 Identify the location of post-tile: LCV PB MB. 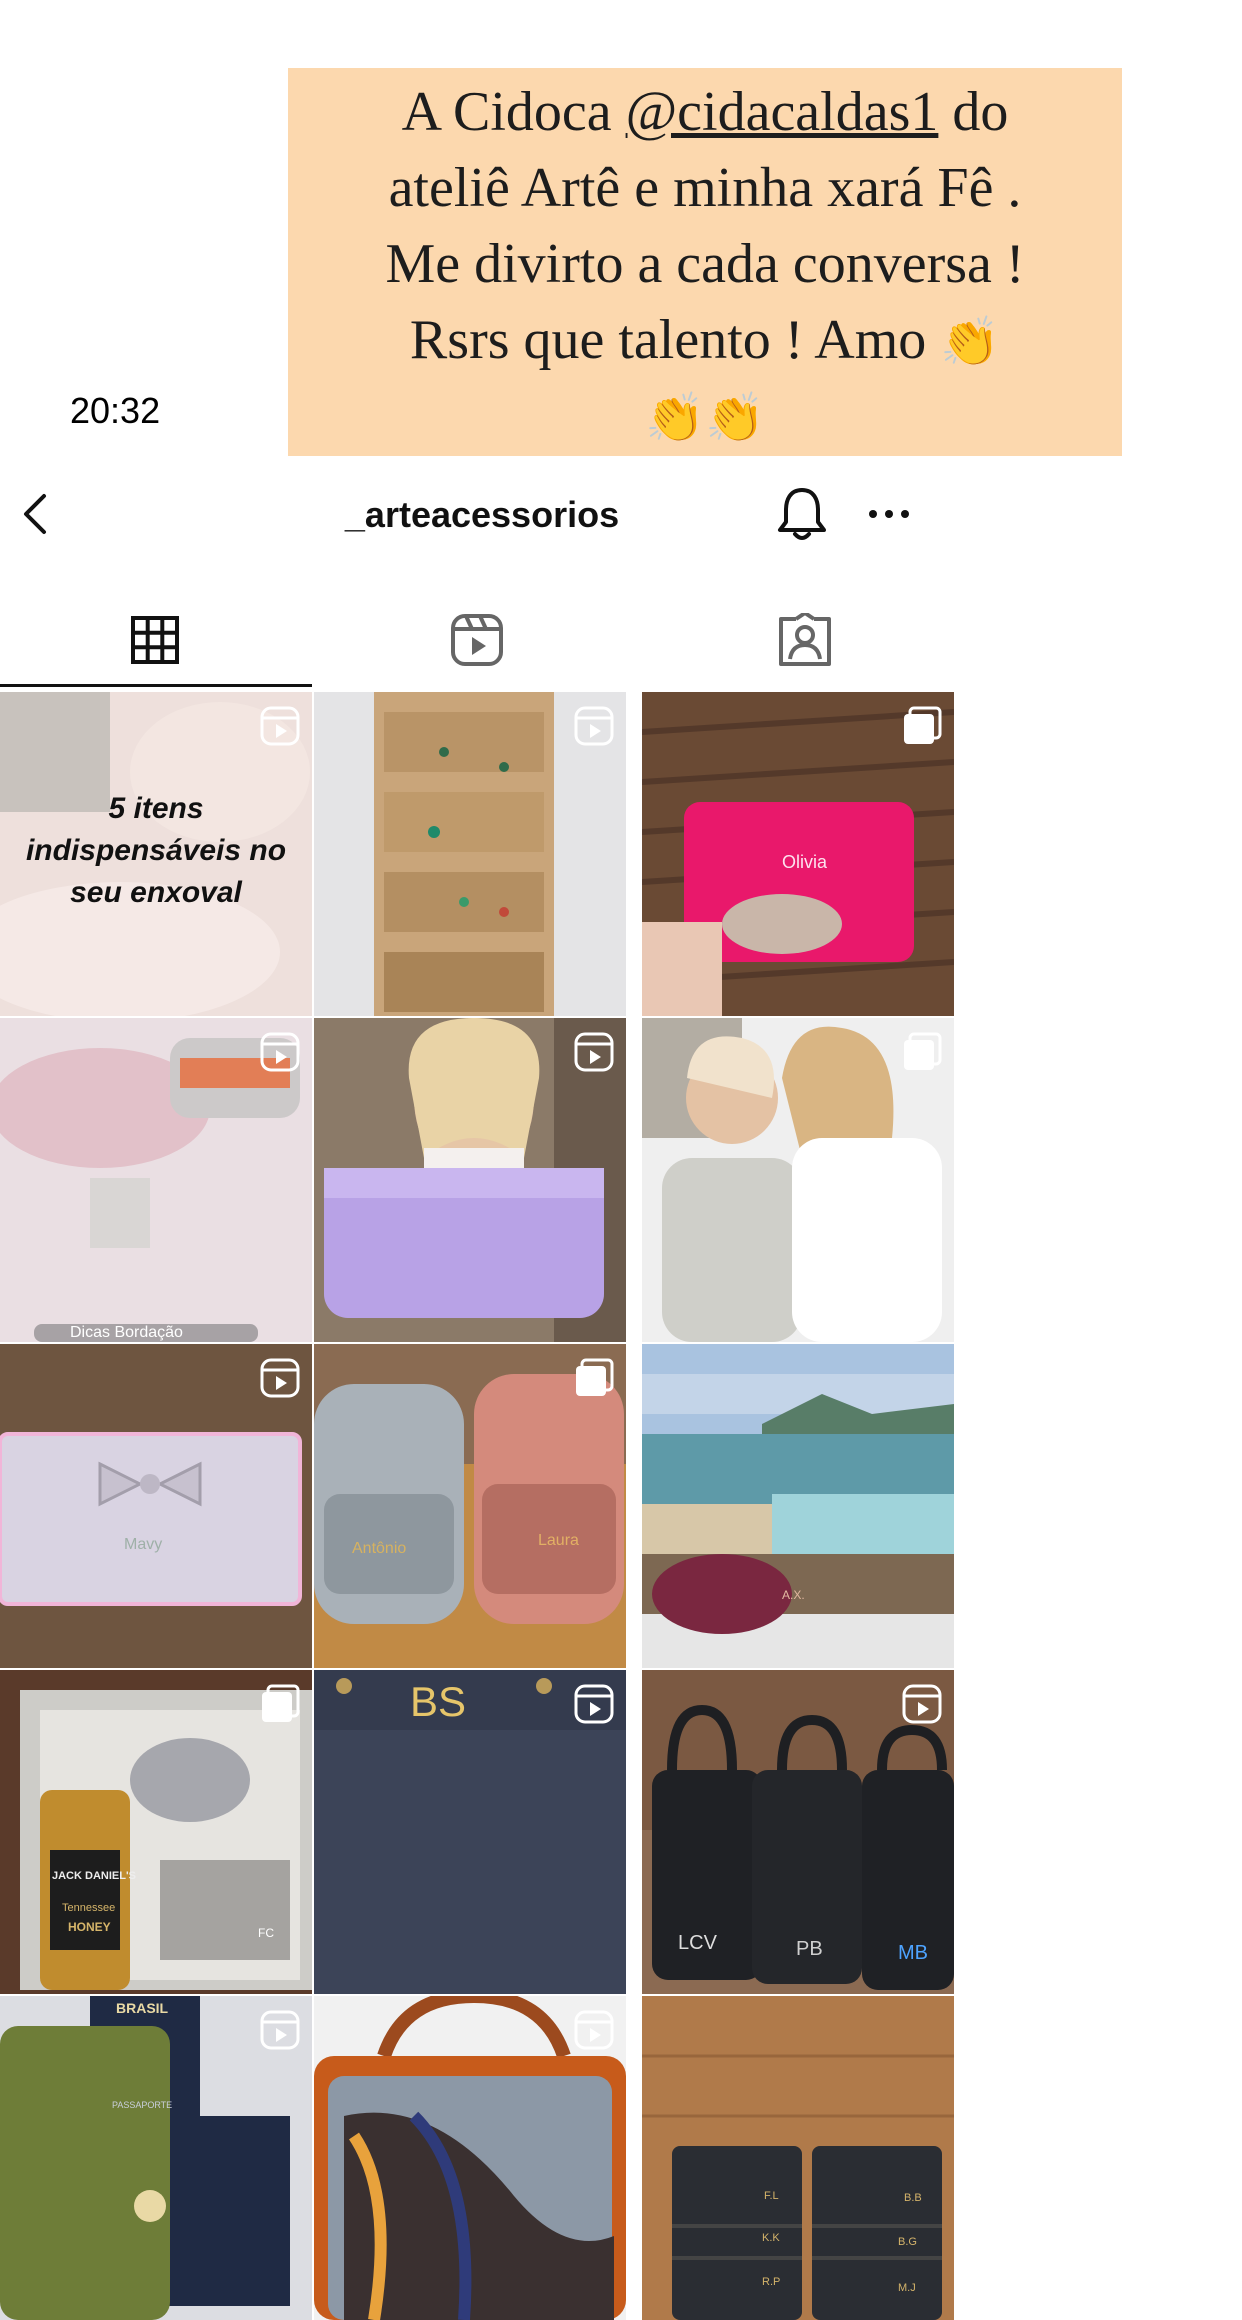
(798, 1832).